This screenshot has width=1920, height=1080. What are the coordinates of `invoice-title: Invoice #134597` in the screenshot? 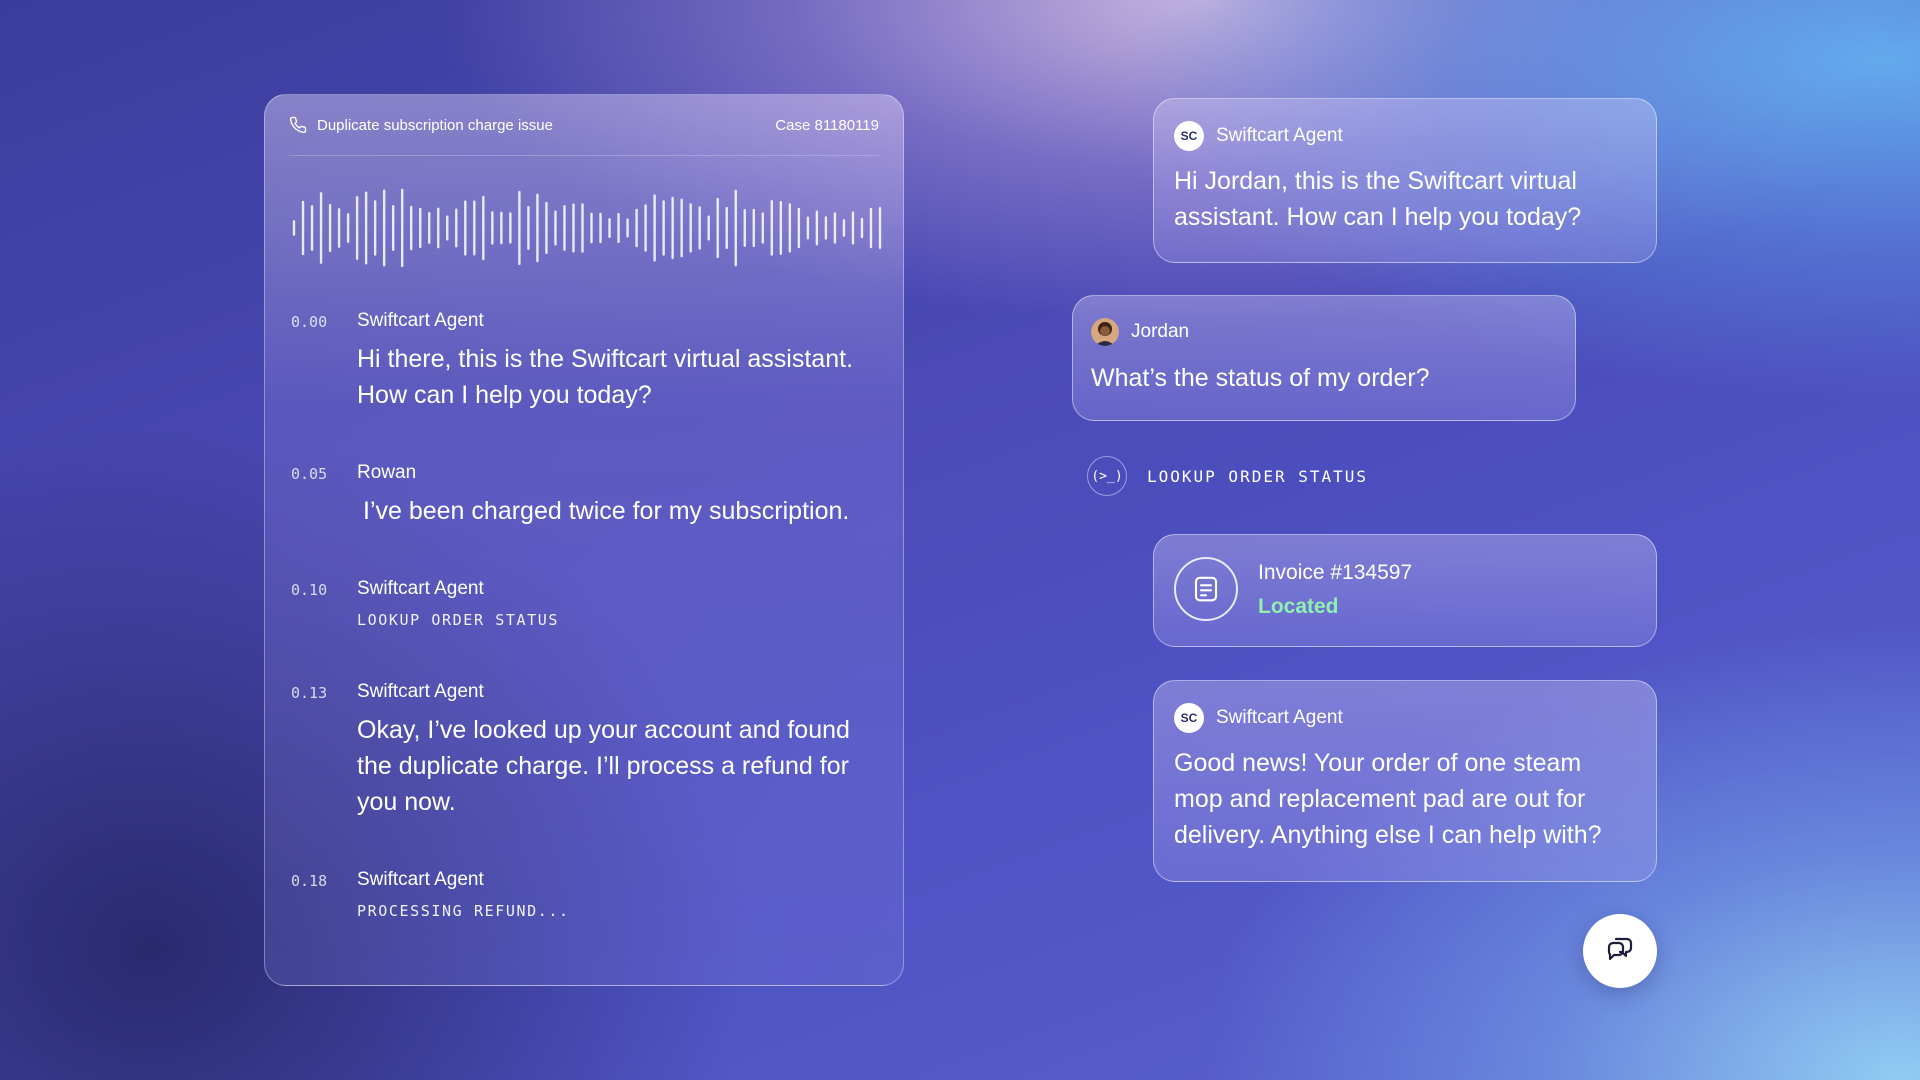 It's located at (1335, 572).